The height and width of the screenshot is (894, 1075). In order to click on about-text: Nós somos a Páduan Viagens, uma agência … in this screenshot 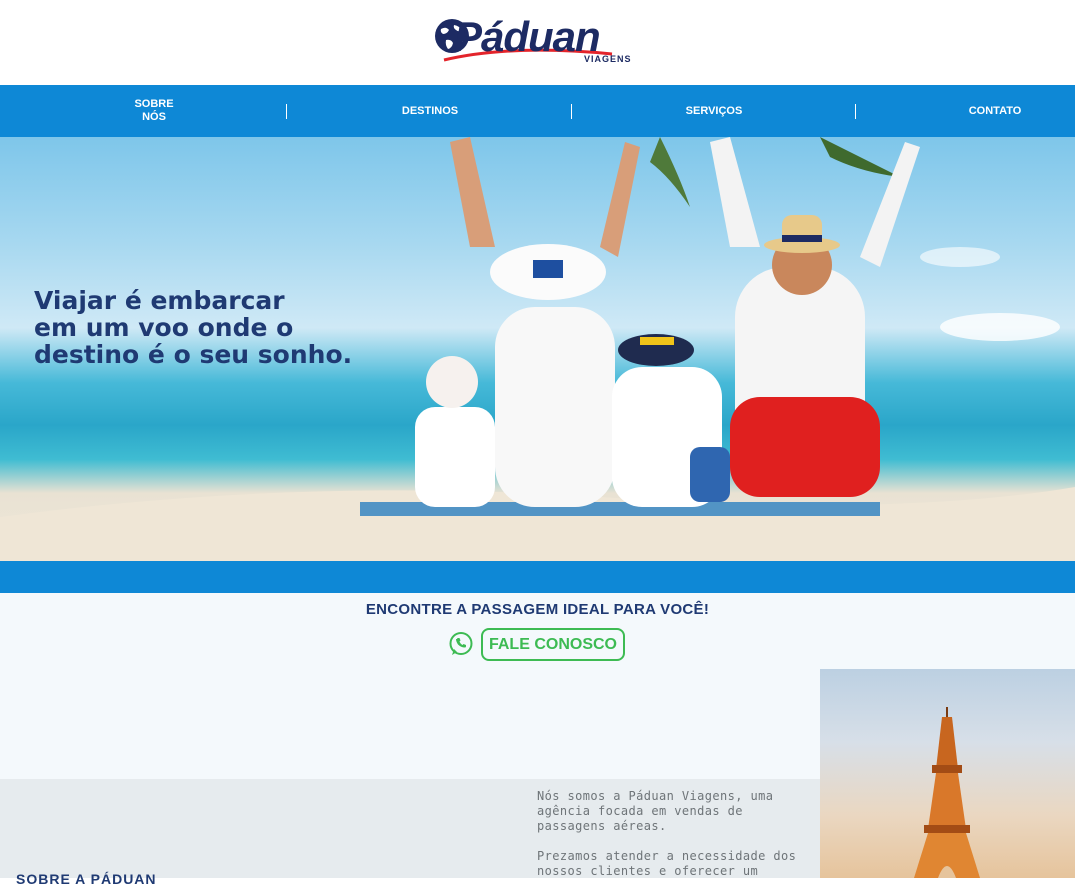, I will do `click(671, 841)`.